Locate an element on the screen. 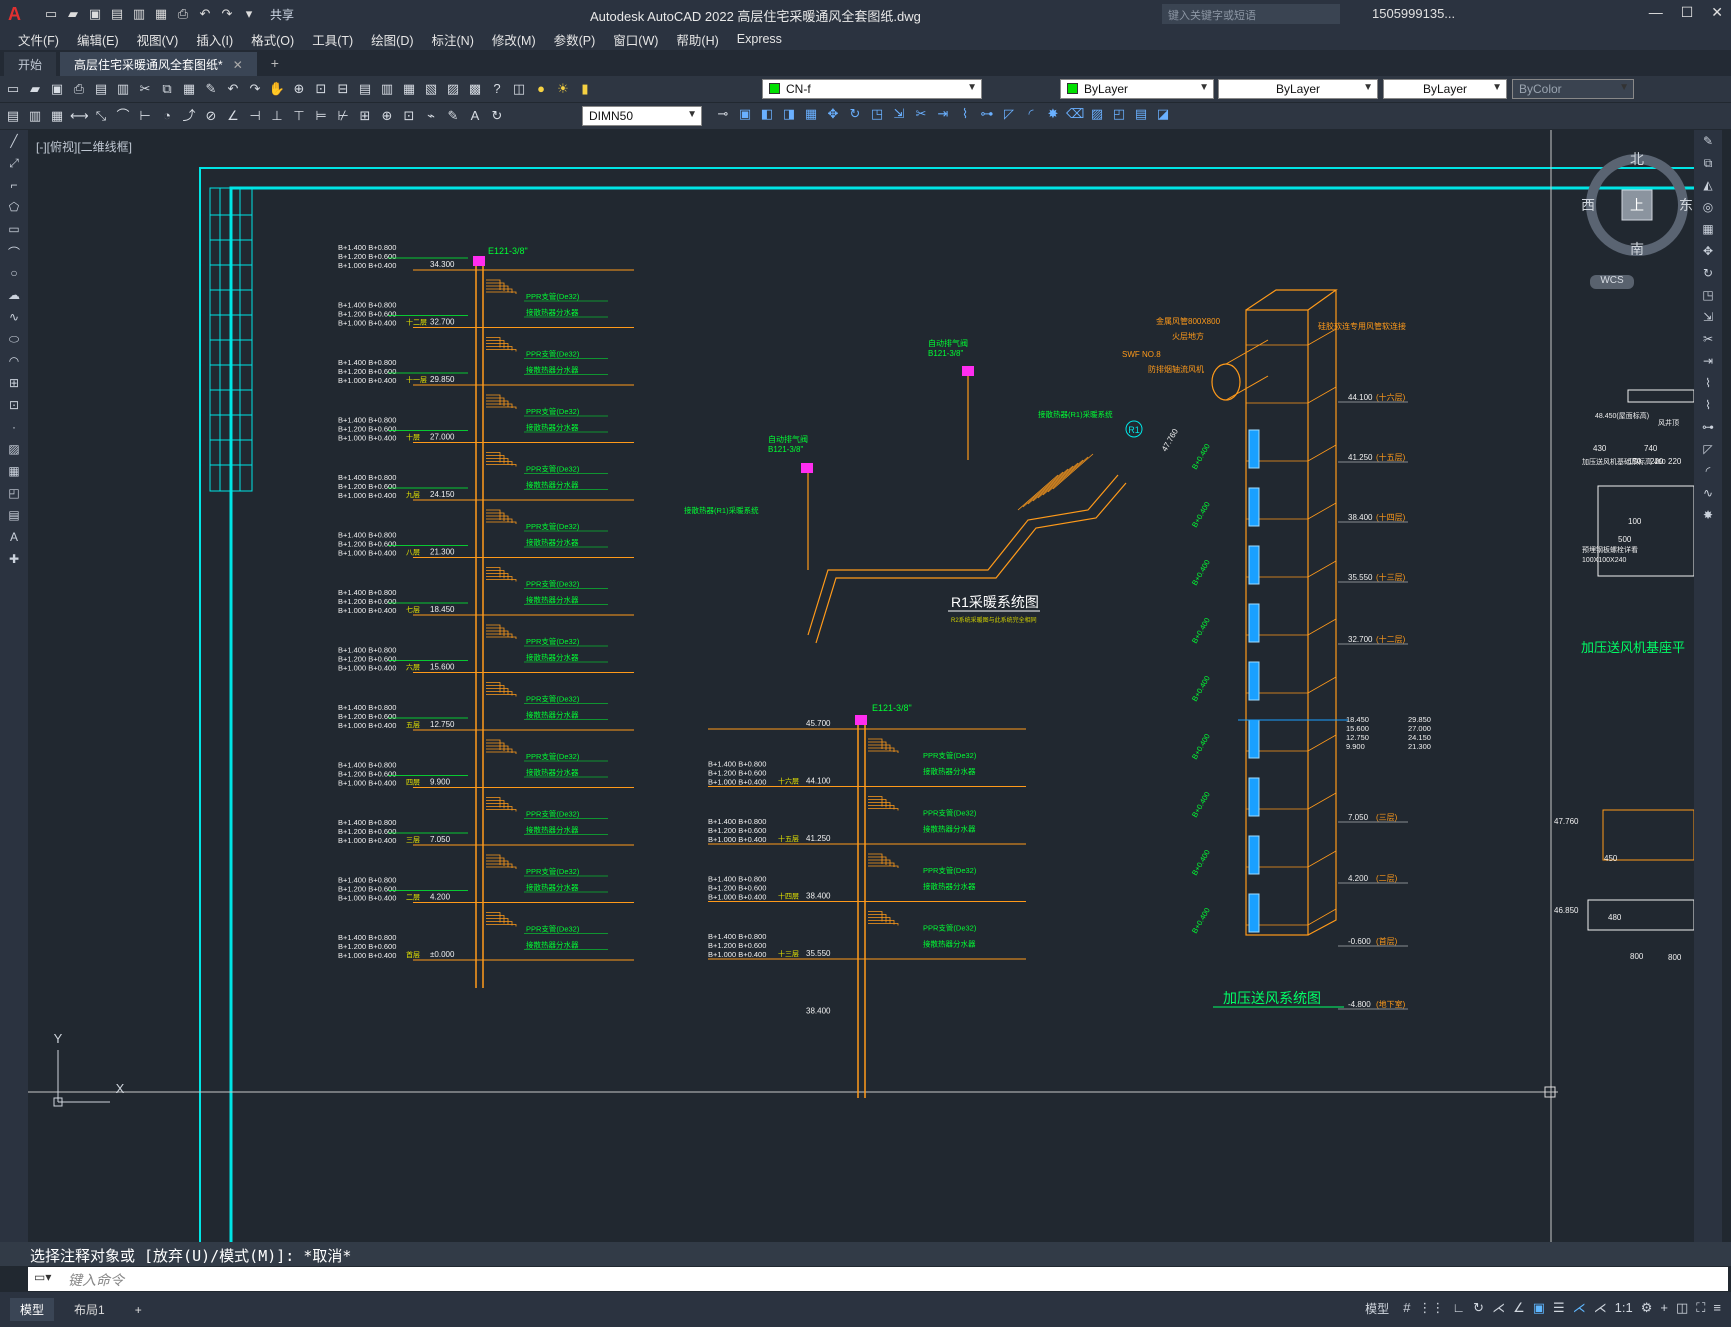 The image size is (1731, 1327). open-icon: ▰ is located at coordinates (35, 89).